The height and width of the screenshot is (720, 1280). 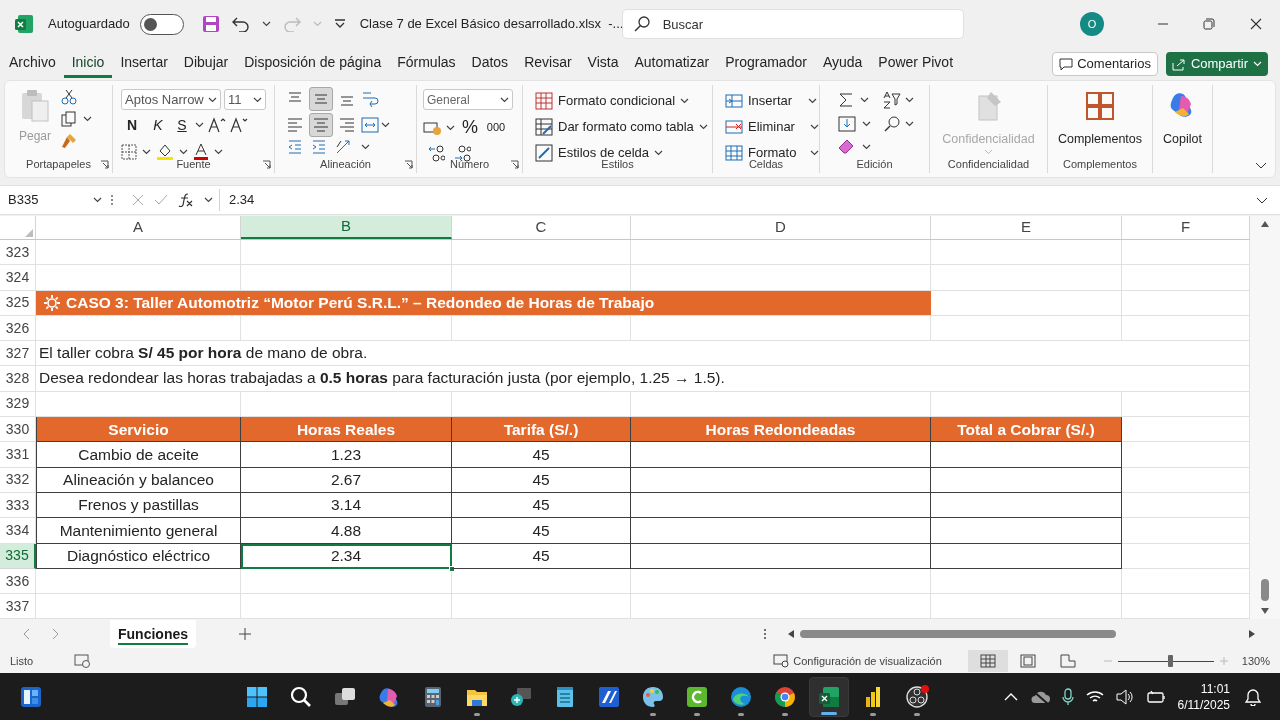 What do you see at coordinates (1253, 697) in the screenshot?
I see `notifications-icon` at bounding box center [1253, 697].